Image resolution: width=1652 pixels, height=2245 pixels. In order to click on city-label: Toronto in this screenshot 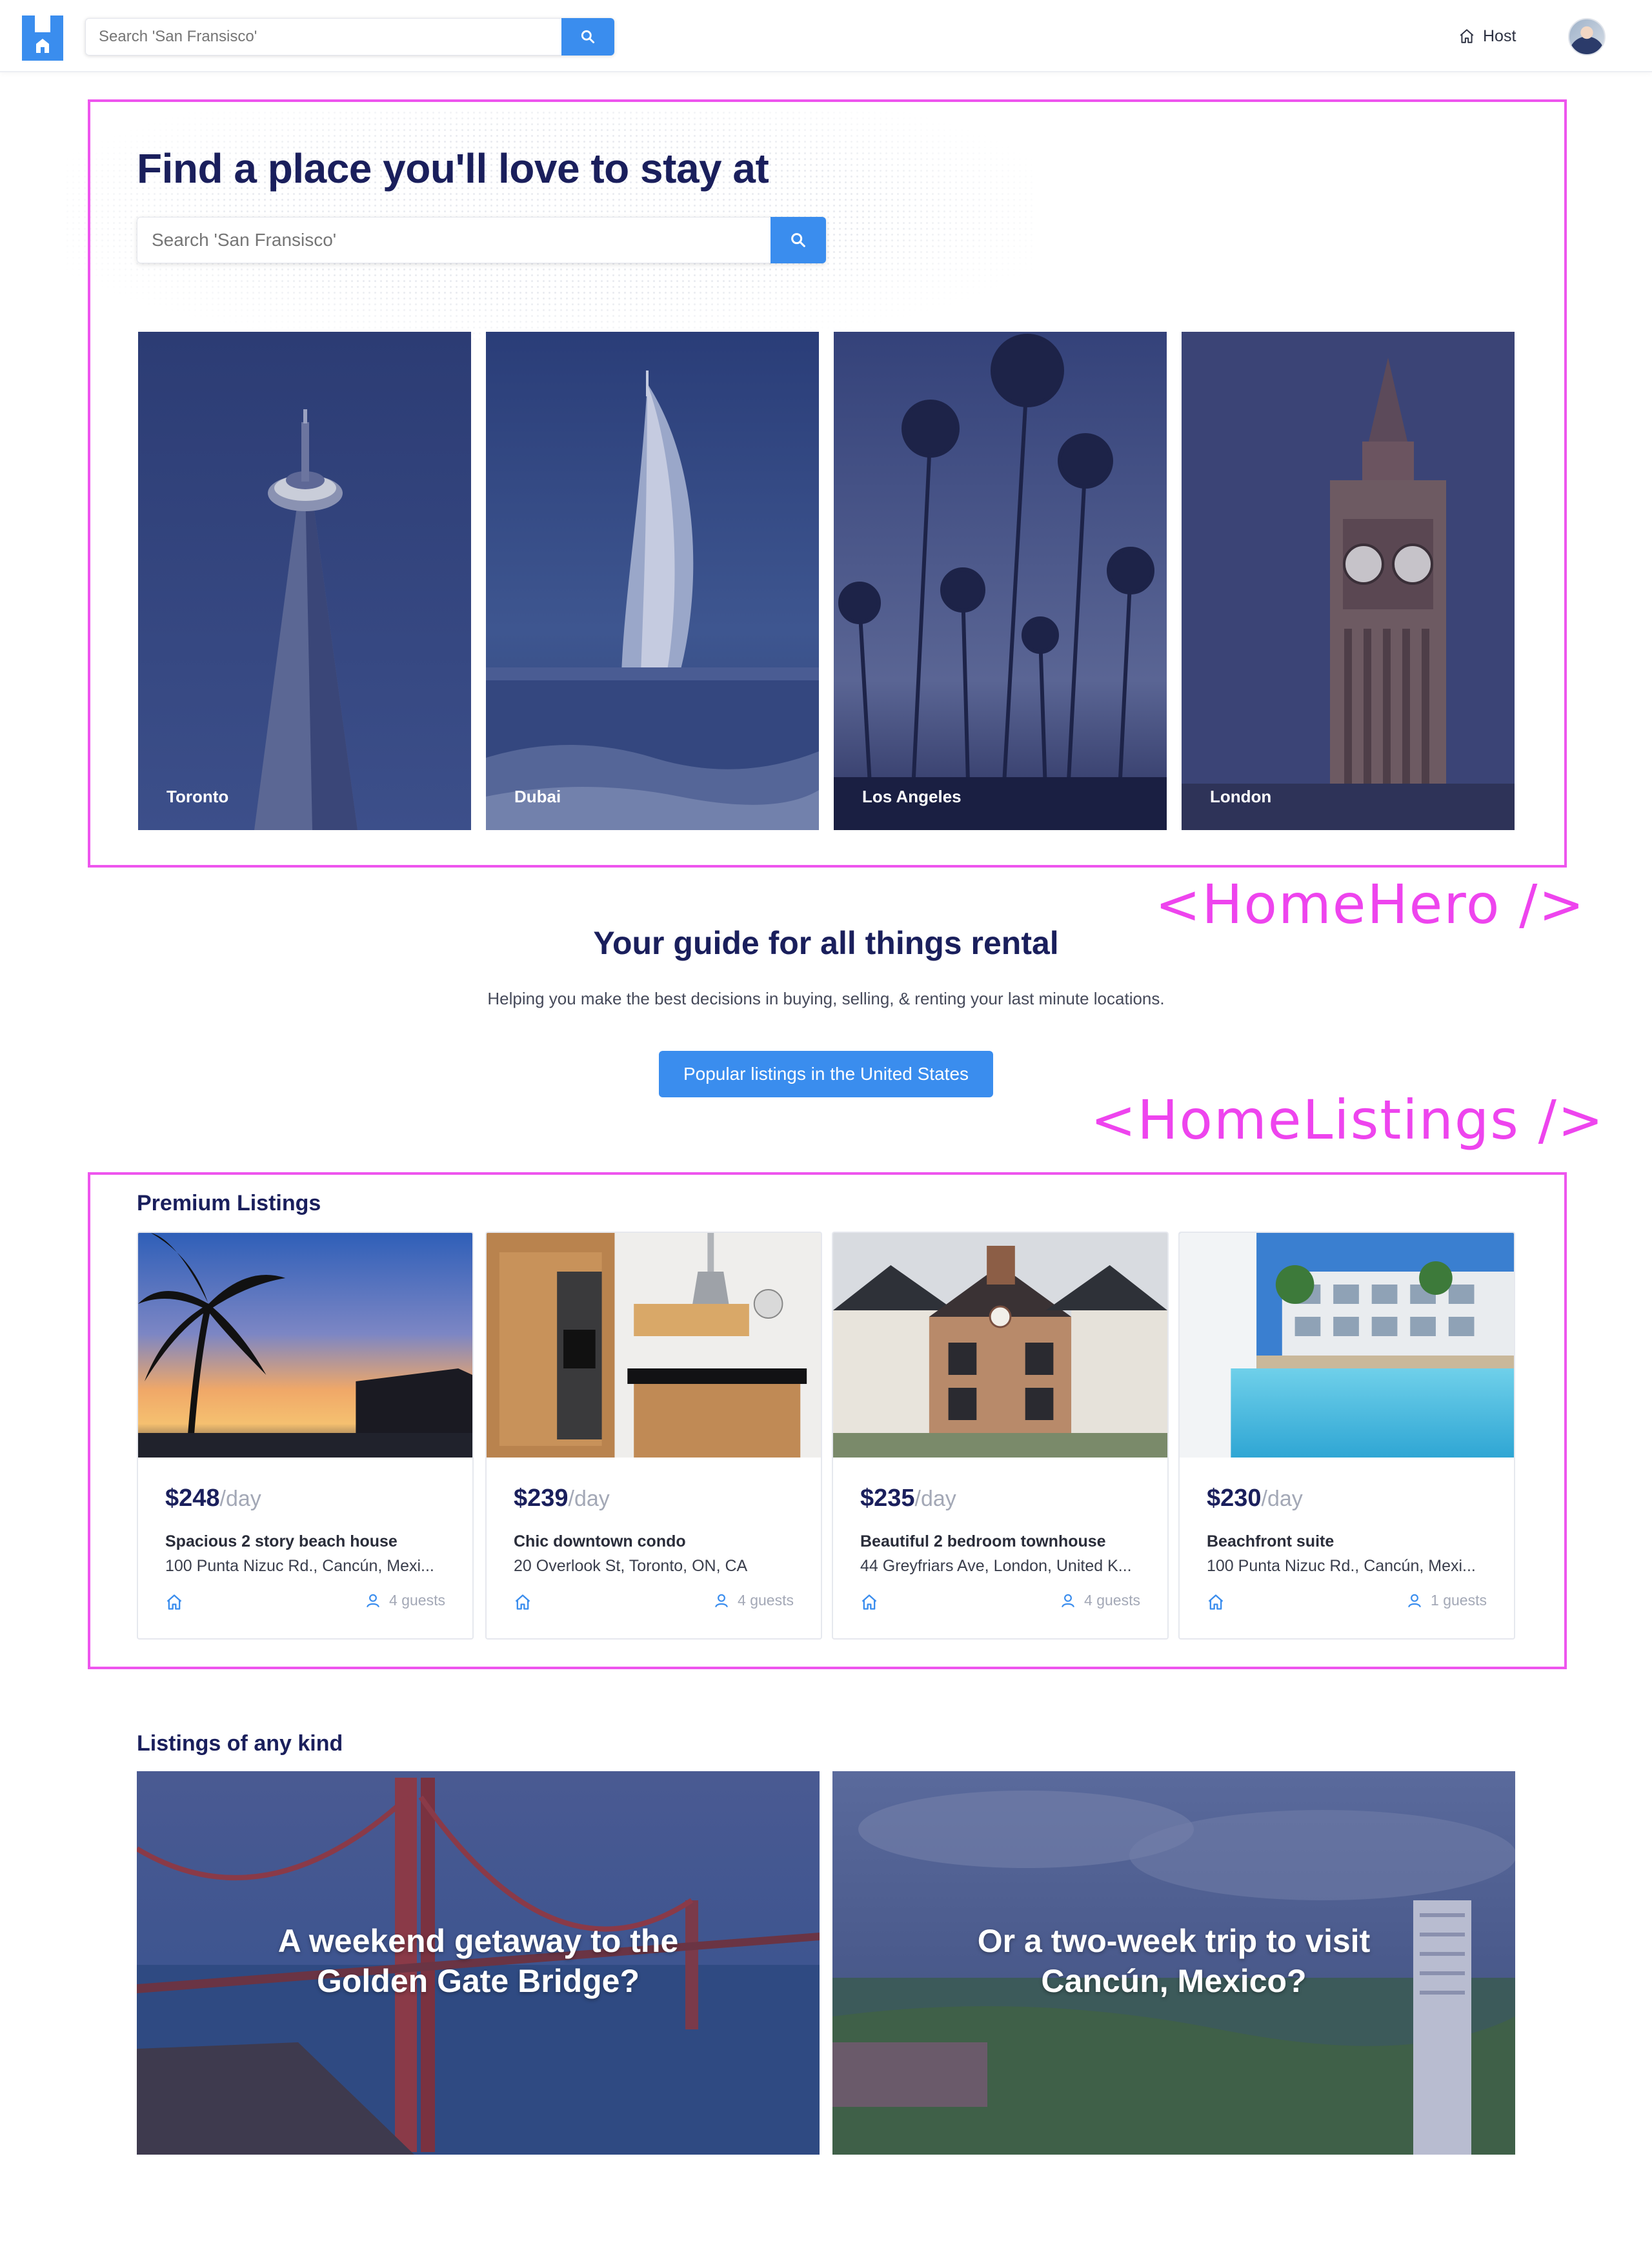, I will do `click(197, 796)`.